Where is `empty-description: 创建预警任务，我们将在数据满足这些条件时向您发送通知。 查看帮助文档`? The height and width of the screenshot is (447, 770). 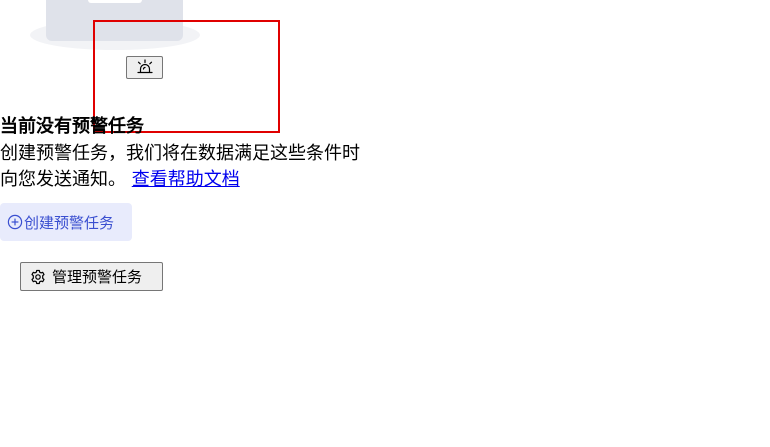 empty-description: 创建预警任务，我们将在数据满足这些条件时向您发送通知。 查看帮助文档 is located at coordinates (185, 167).